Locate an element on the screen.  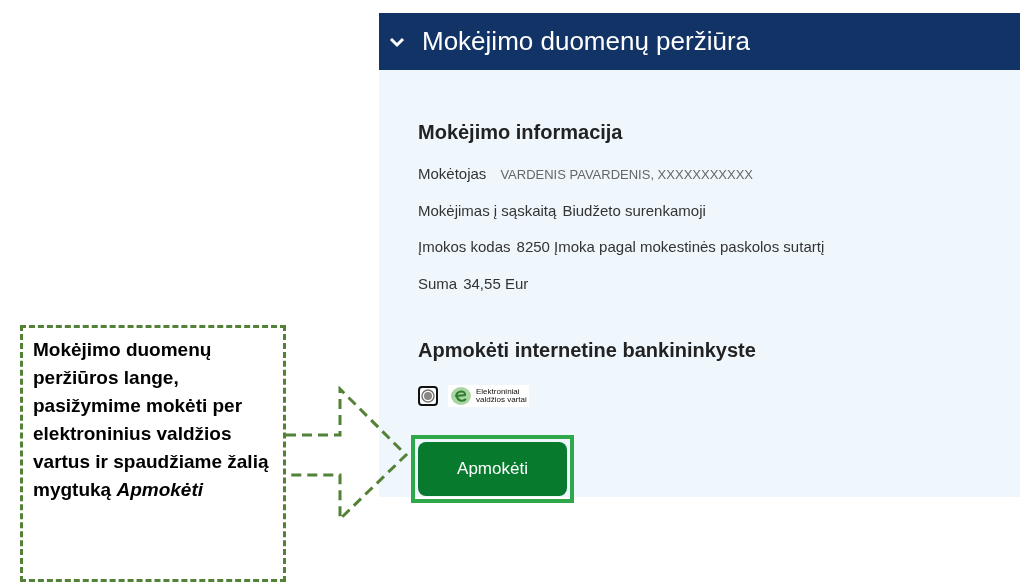
swirl-icon is located at coordinates (461, 396).